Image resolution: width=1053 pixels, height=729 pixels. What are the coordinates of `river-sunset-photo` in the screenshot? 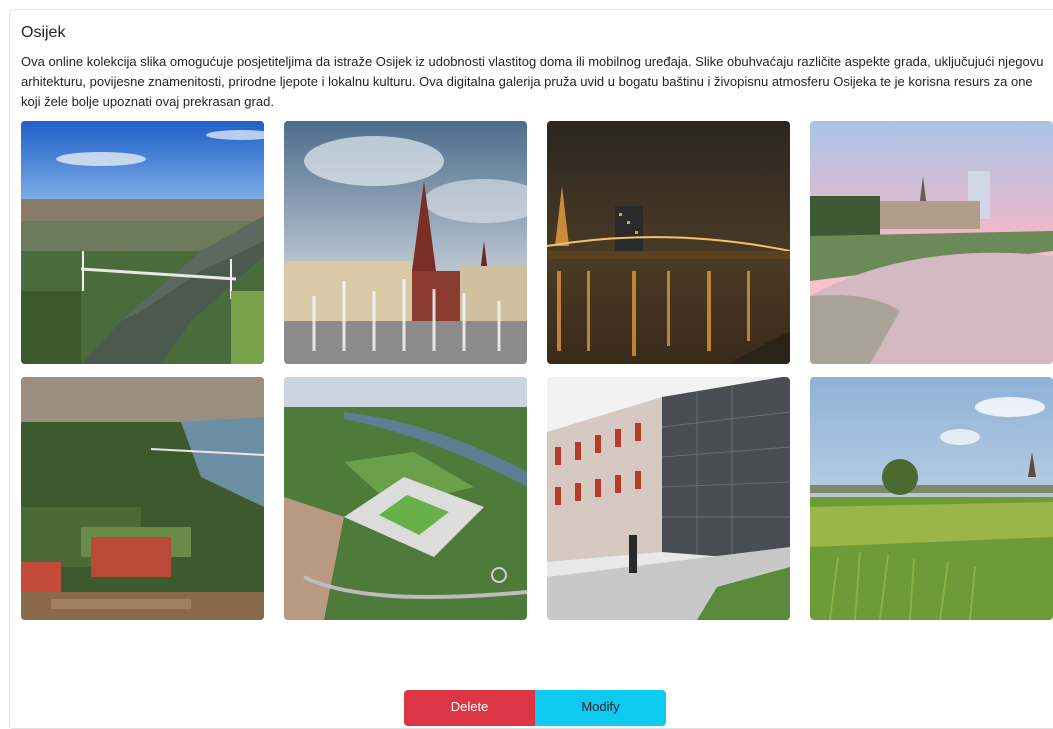 It's located at (931, 242).